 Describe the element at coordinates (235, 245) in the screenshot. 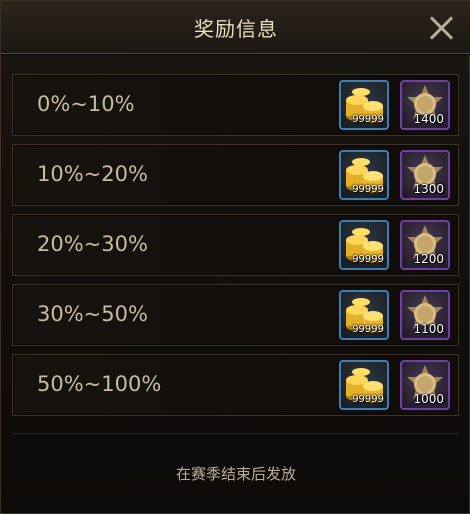

I see `reward-row: 20%~30% 99999 1200` at that location.